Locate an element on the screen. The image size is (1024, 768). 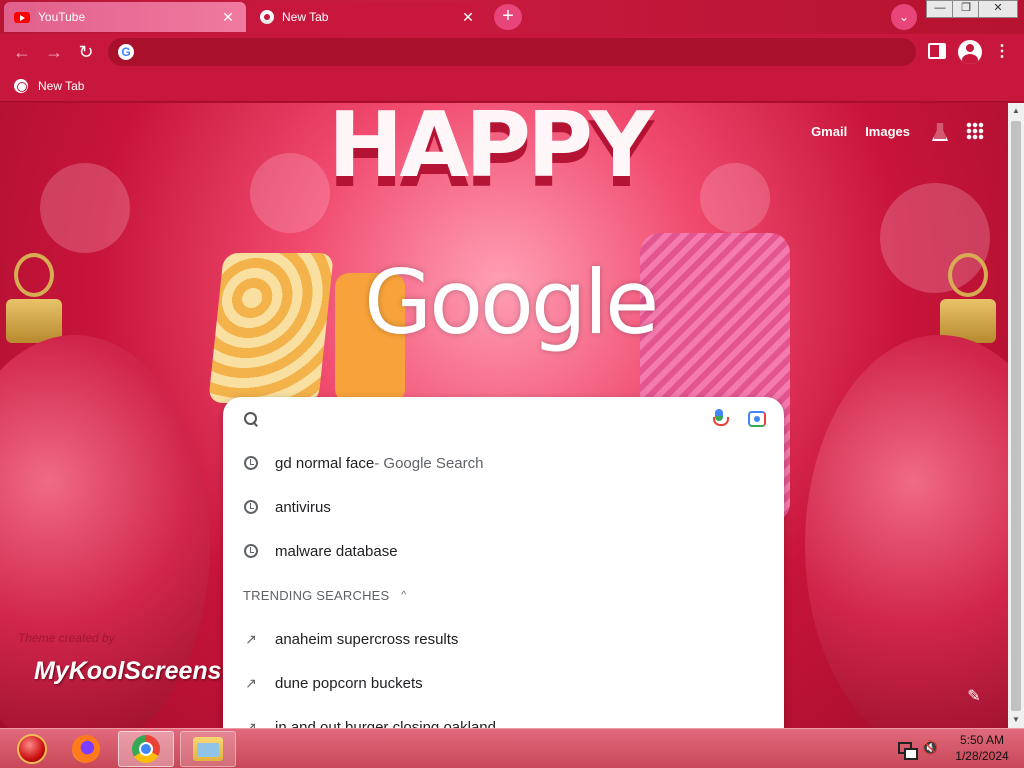
suggestion-text: gd normal face is located at coordinates (325, 463).